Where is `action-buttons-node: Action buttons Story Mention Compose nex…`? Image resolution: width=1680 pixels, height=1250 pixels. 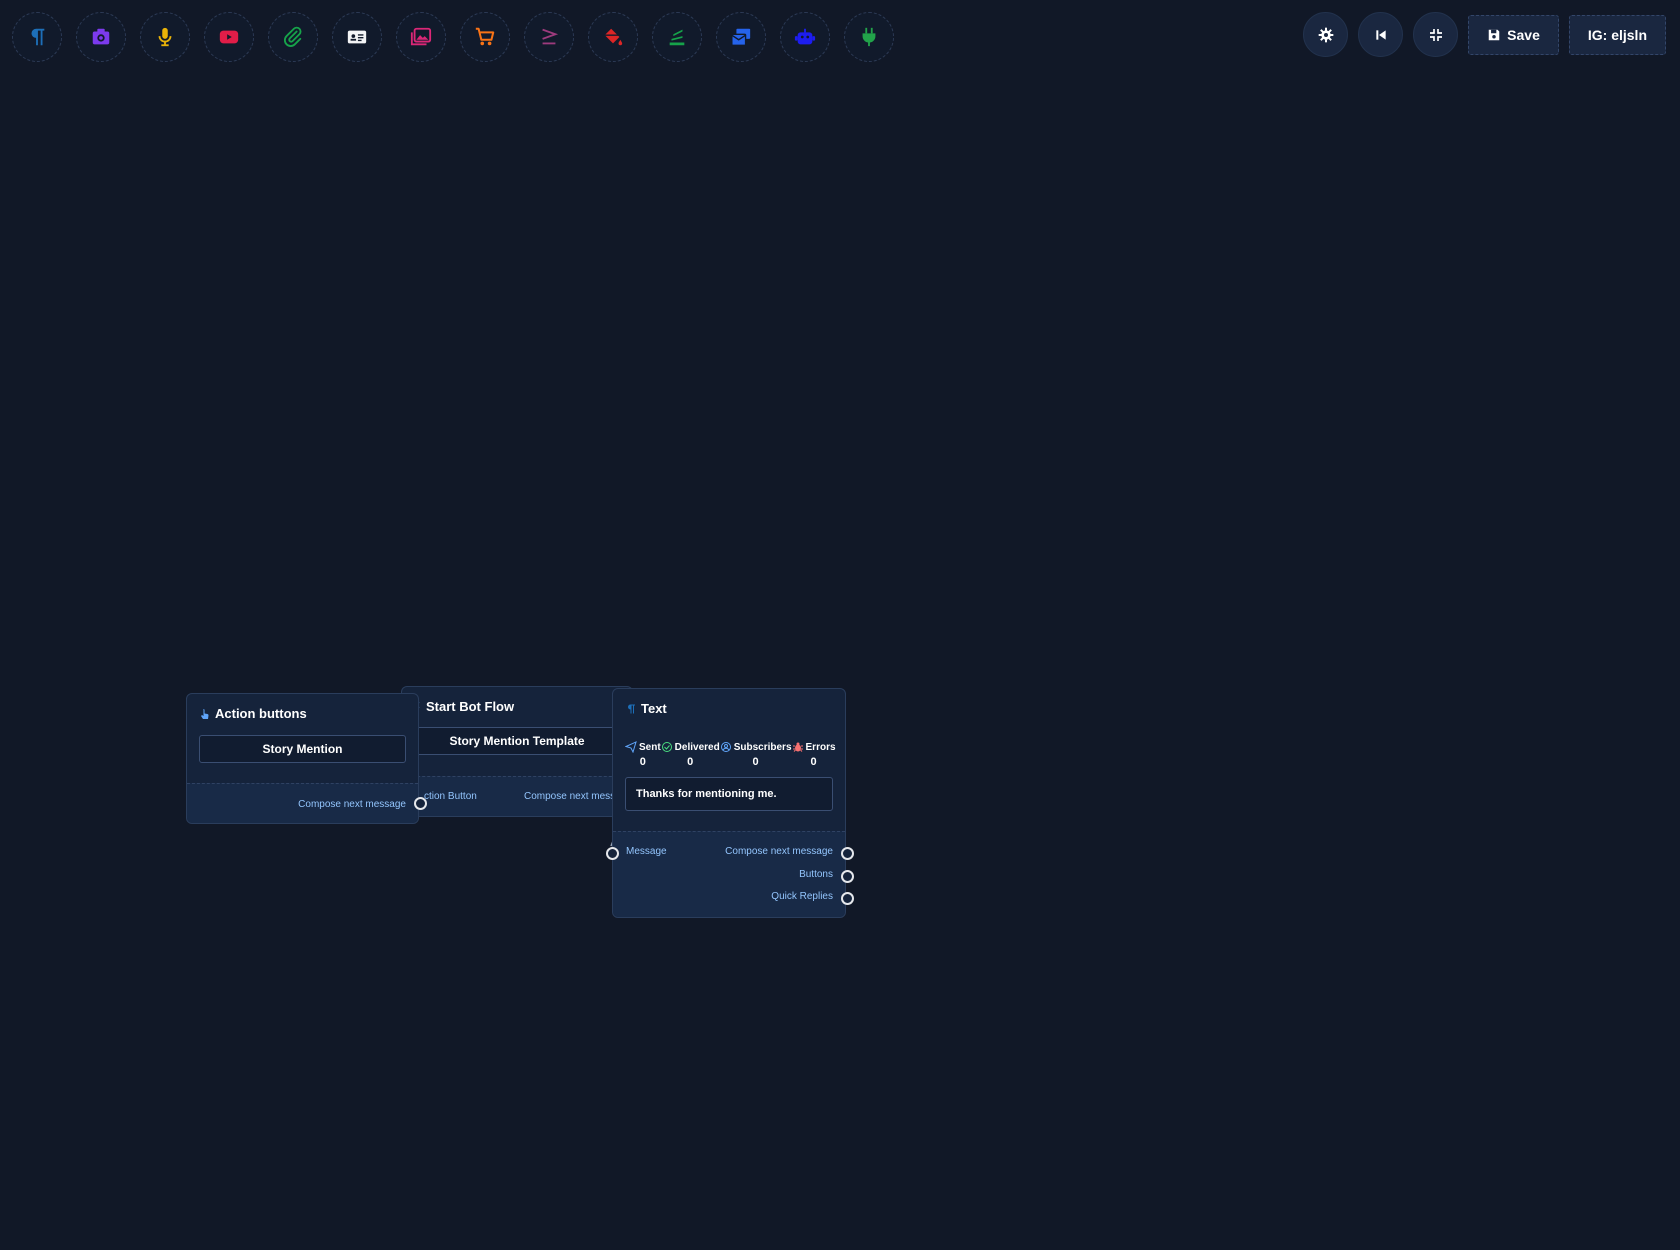 action-buttons-node: Action buttons Story Mention Compose nex… is located at coordinates (306, 758).